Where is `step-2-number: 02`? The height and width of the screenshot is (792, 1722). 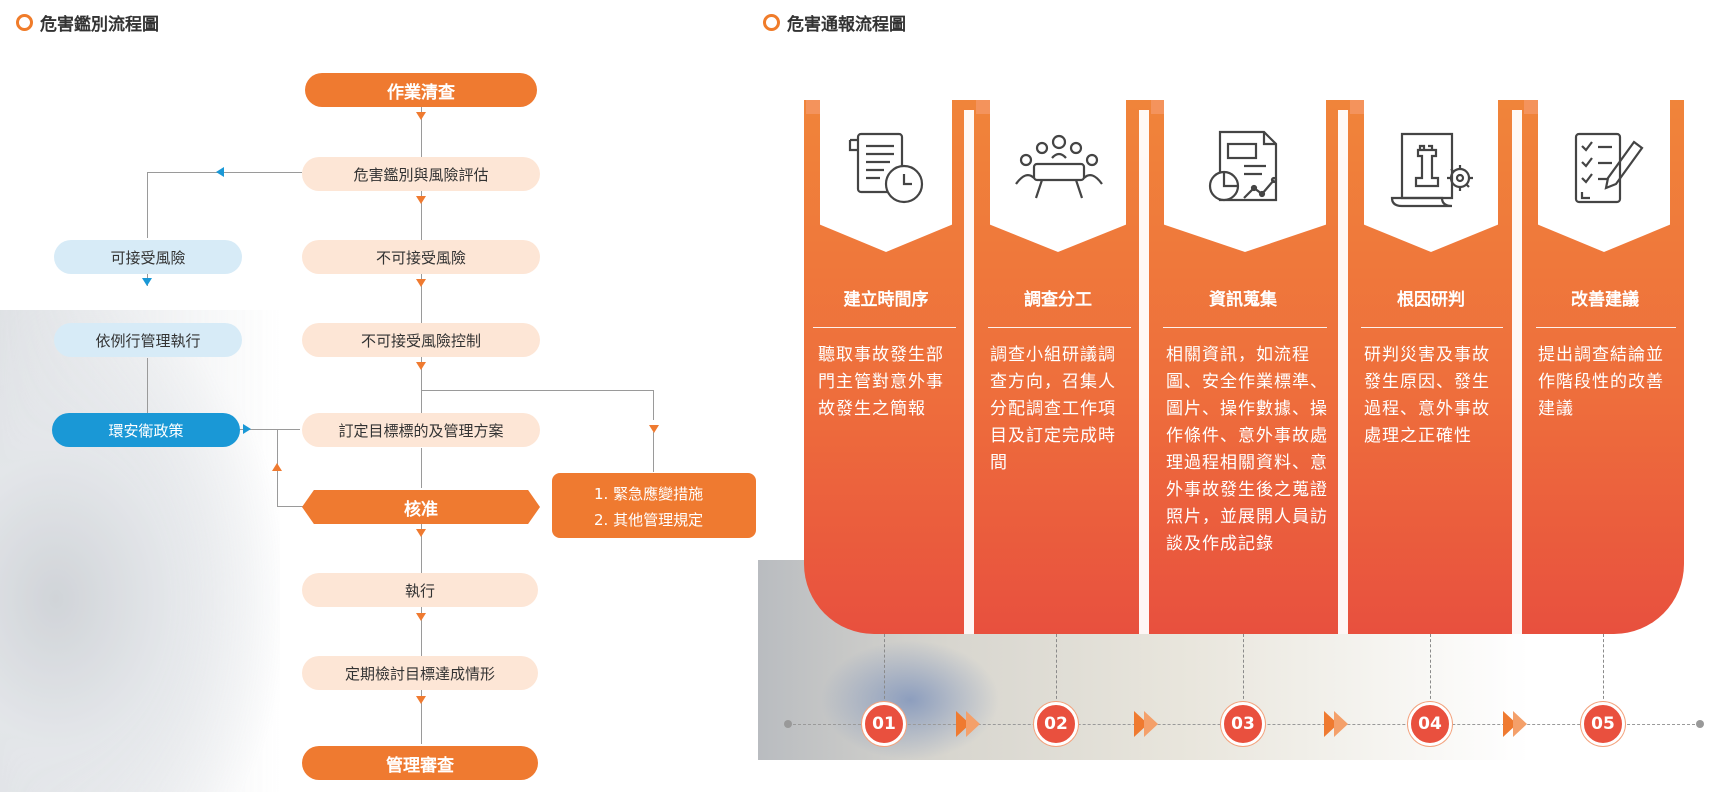 step-2-number: 02 is located at coordinates (1056, 724).